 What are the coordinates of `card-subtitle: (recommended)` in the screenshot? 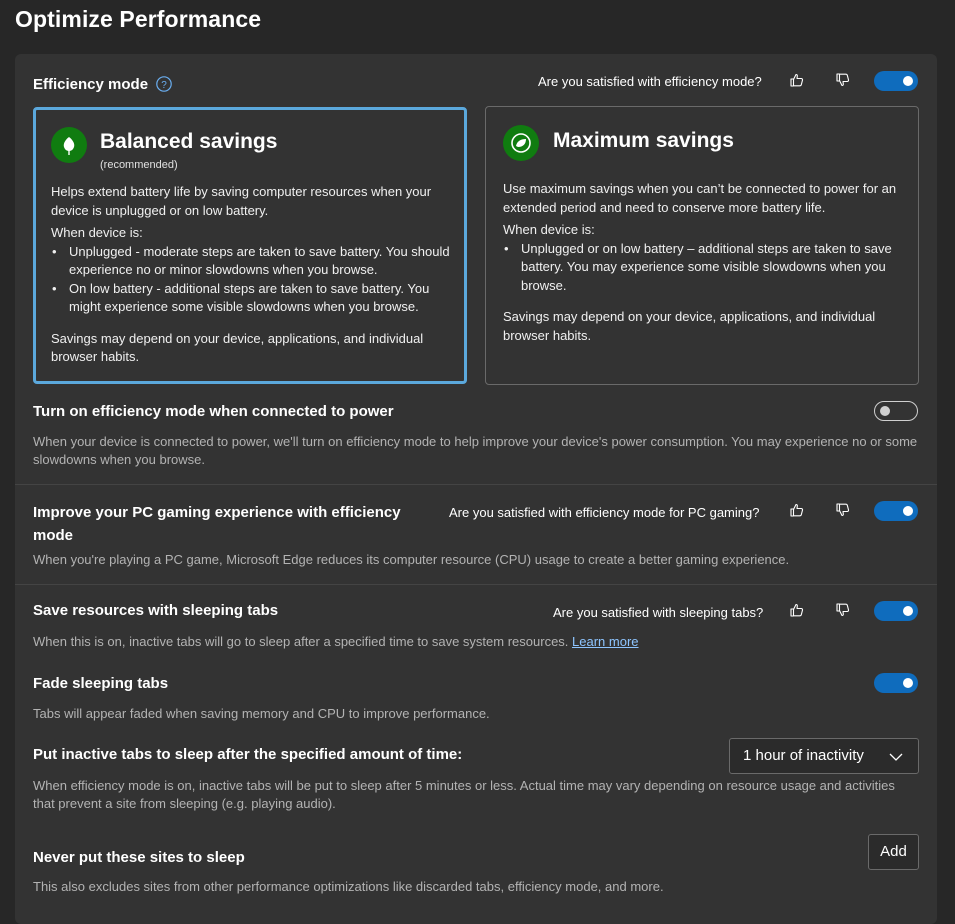 It's located at (139, 165).